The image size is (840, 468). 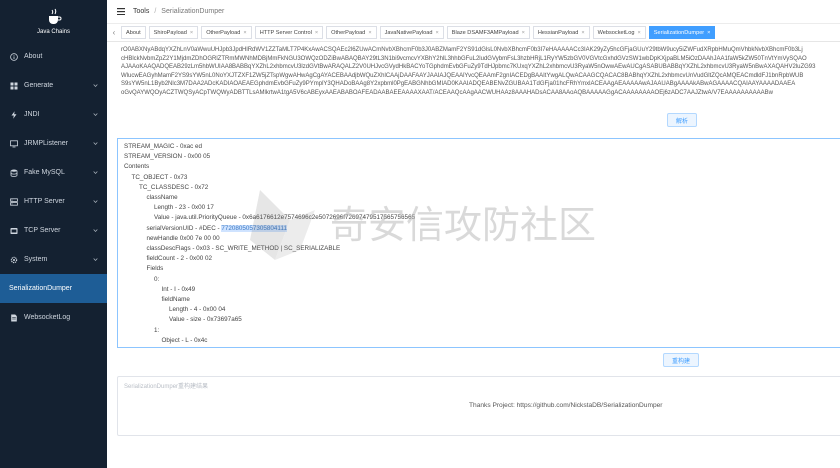 I want to click on dump-line: className, so click(x=479, y=198).